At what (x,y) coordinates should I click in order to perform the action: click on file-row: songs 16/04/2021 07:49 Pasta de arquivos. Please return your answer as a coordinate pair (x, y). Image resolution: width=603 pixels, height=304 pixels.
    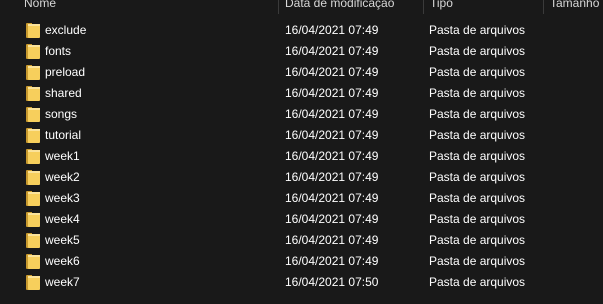
    Looking at the image, I should click on (301, 114).